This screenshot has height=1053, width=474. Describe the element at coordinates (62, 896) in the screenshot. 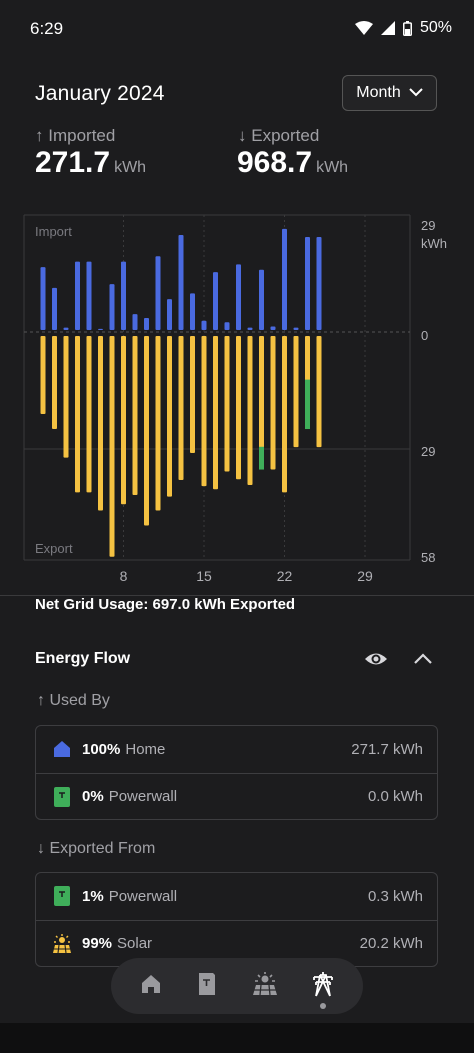

I see `powerwall-icon` at that location.